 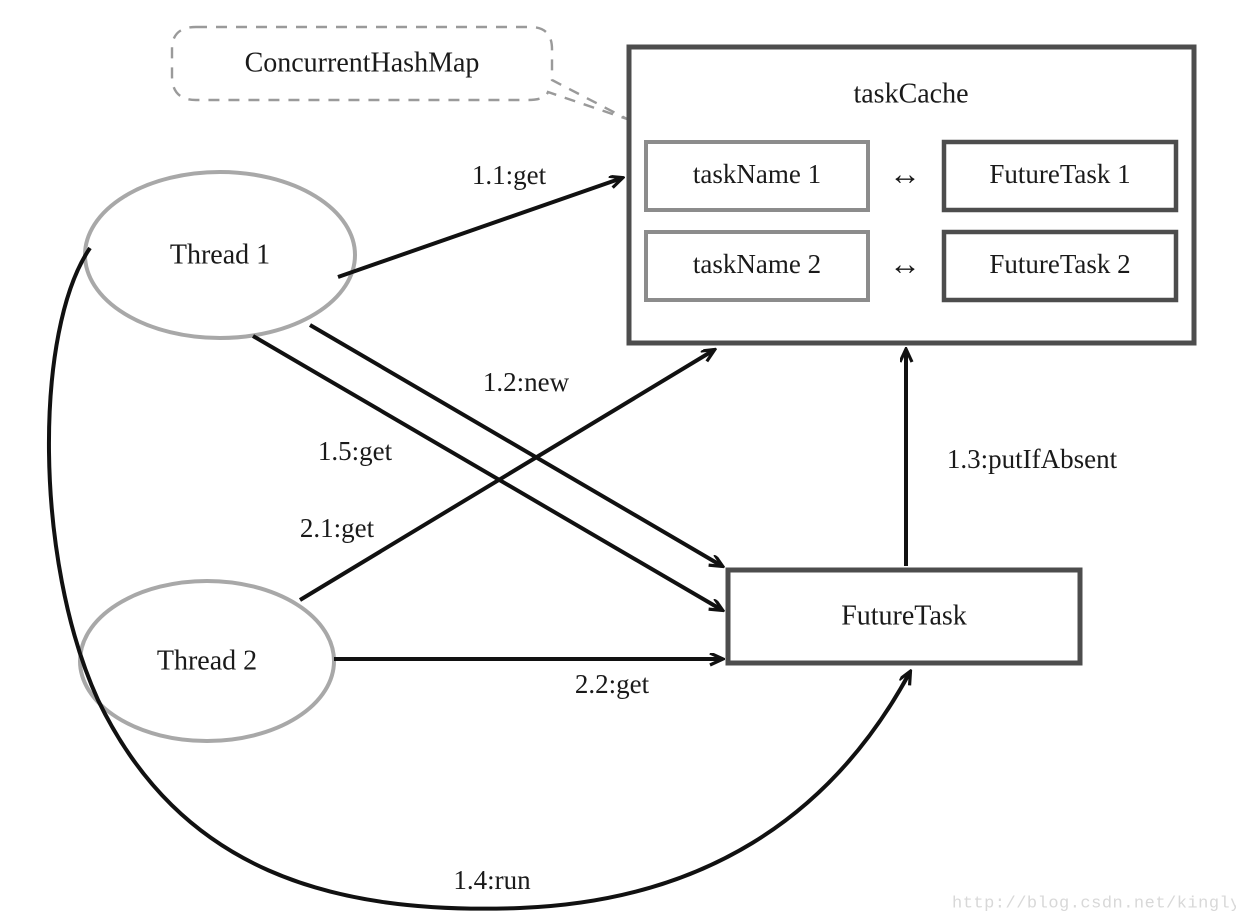 What do you see at coordinates (362, 62) in the screenshot?
I see `callout-label: ConcurrentHashMap` at bounding box center [362, 62].